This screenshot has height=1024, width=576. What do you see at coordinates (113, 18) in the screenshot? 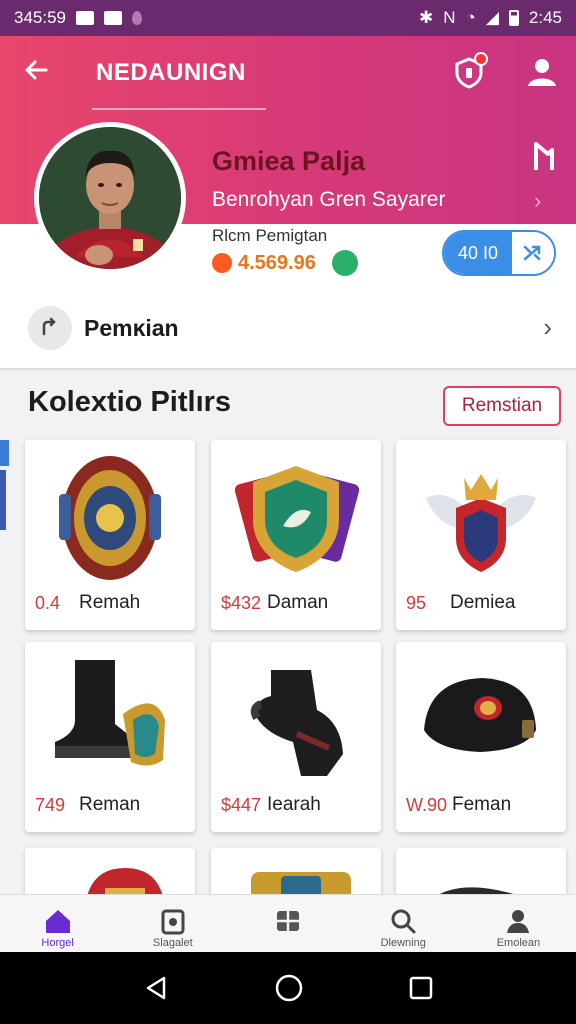
I see `message-icon` at bounding box center [113, 18].